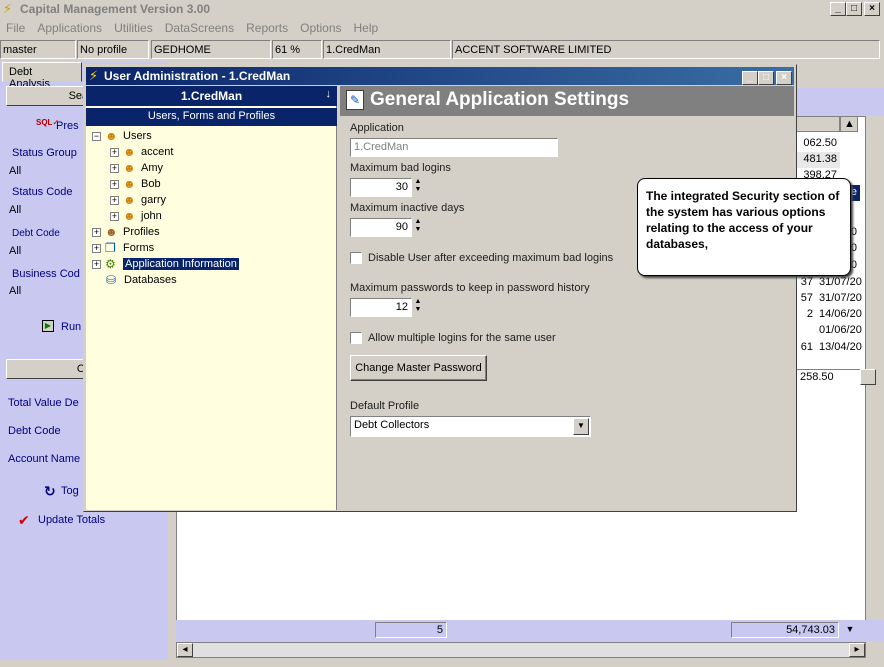  Describe the element at coordinates (15, 171) in the screenshot. I see `filter-status-group-value: All` at that location.